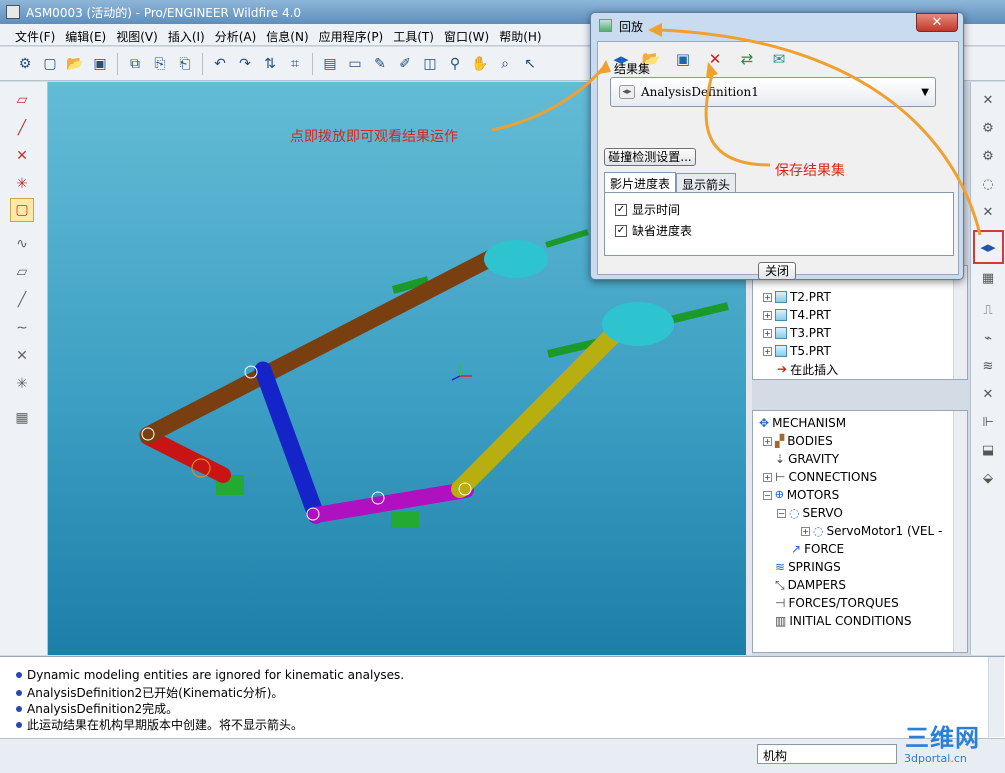 This screenshot has height=773, width=1005. What do you see at coordinates (405, 64) in the screenshot?
I see `sketch-icon: ✐` at bounding box center [405, 64].